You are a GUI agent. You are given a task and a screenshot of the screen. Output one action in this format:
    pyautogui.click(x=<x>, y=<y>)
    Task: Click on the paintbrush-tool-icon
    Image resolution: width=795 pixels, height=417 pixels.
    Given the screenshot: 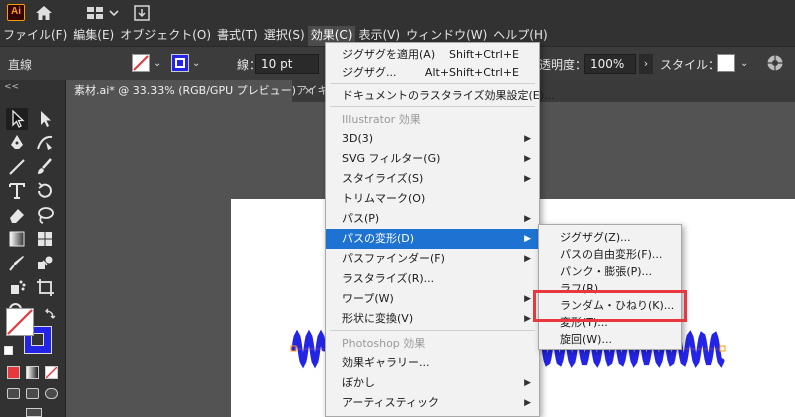 What is the action you would take?
    pyautogui.click(x=45, y=167)
    